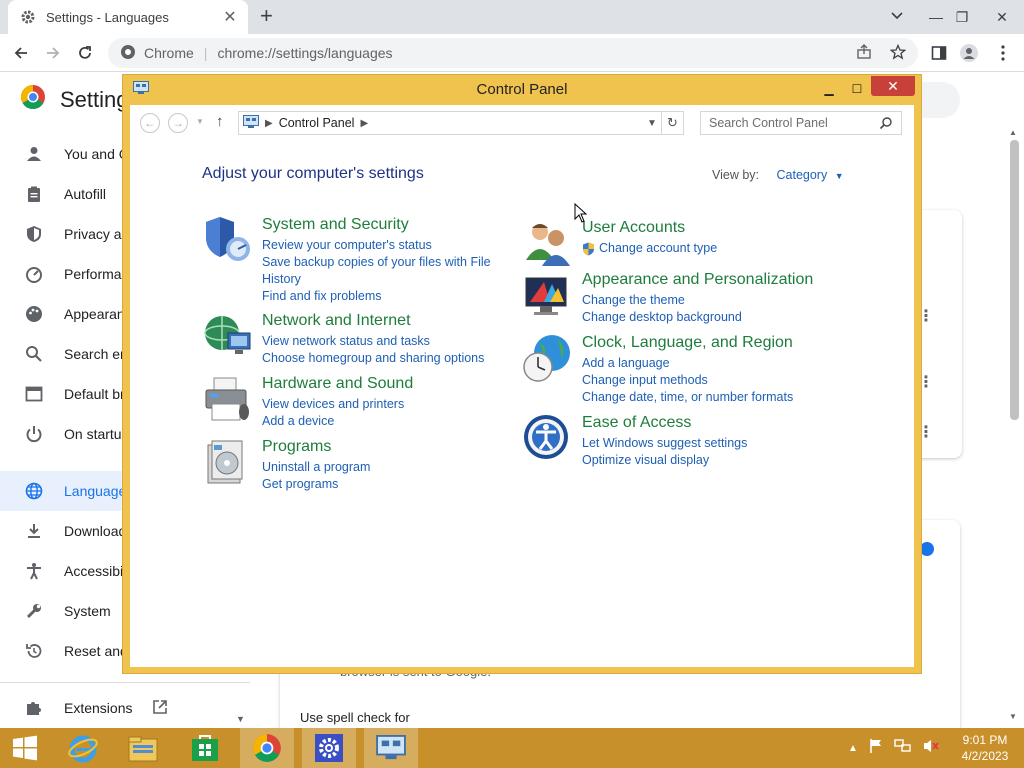 This screenshot has height=768, width=1024. I want to click on view-by-dropdown: Category, so click(802, 175).